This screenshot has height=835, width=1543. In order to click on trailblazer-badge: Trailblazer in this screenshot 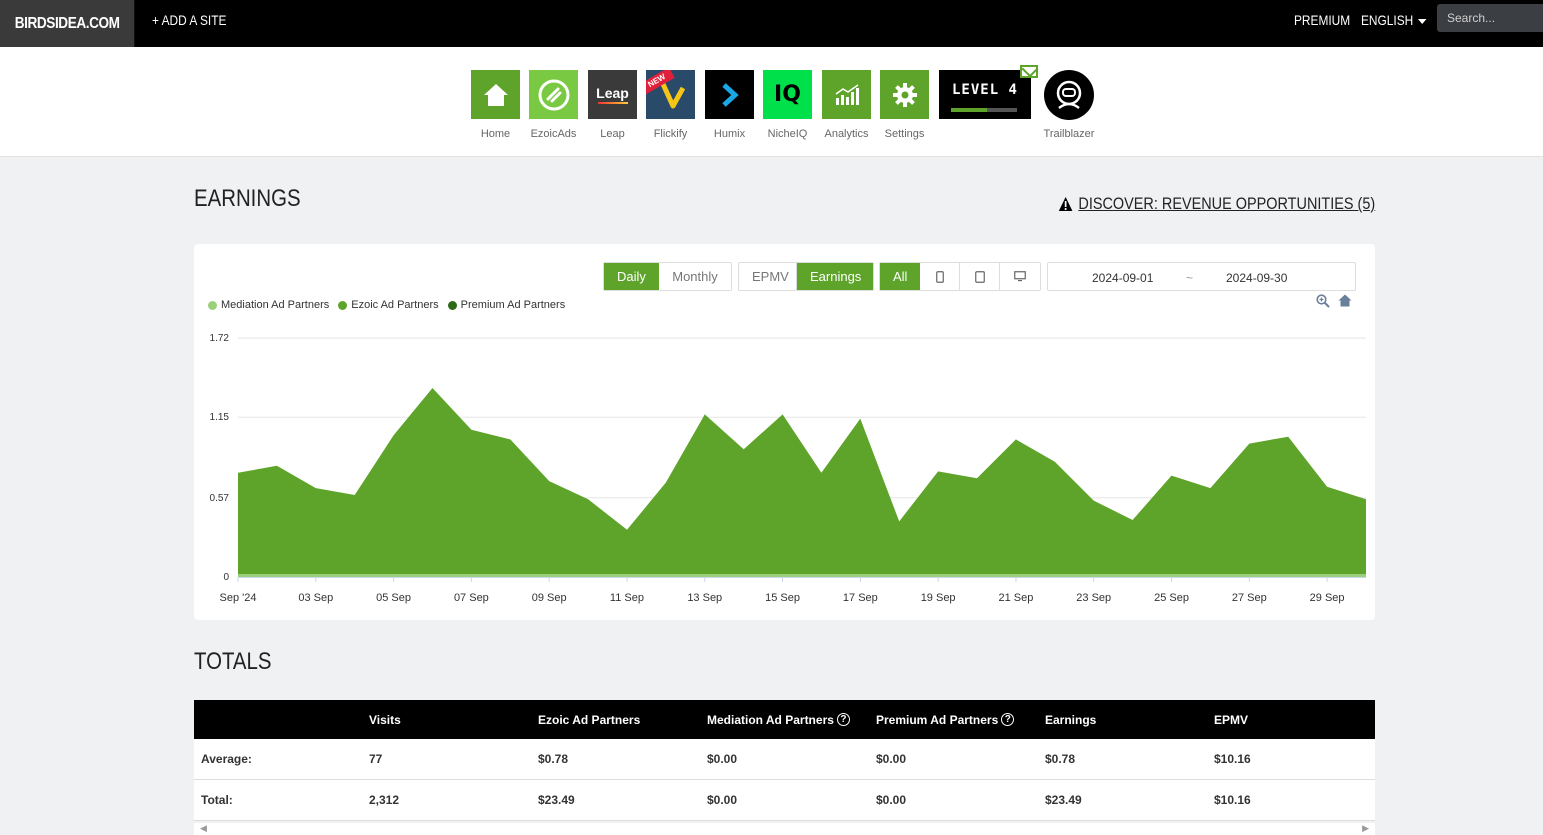, I will do `click(1069, 105)`.